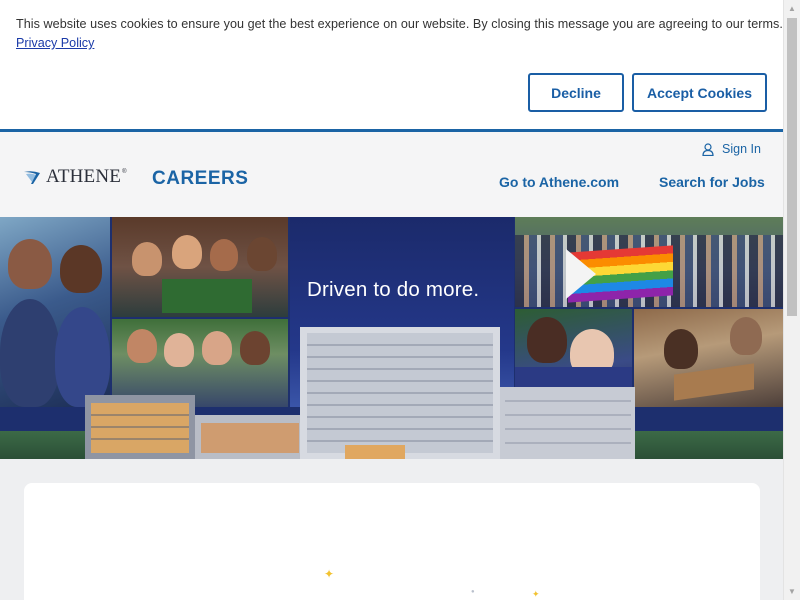 The height and width of the screenshot is (600, 800). I want to click on logo-text: ATHENE, so click(84, 176).